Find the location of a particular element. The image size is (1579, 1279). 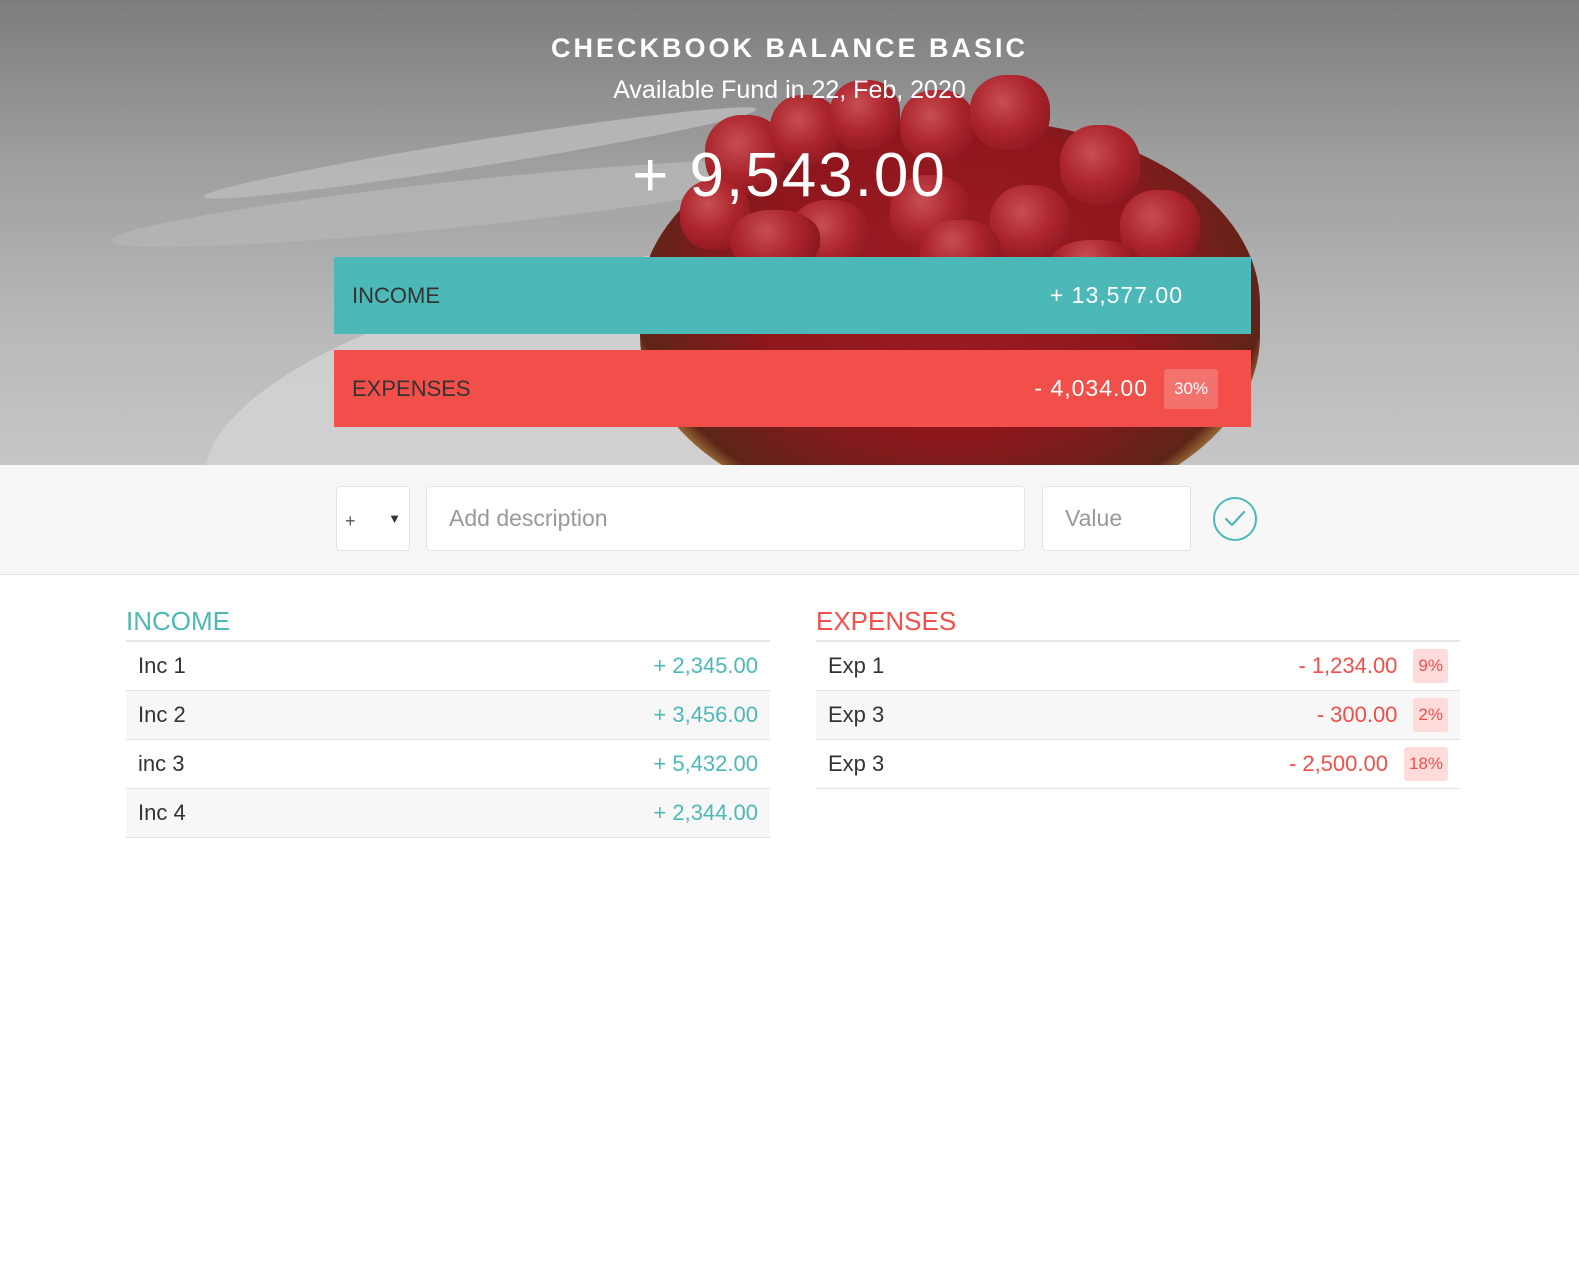

item-value: - 1,234.00 is located at coordinates (1348, 665).